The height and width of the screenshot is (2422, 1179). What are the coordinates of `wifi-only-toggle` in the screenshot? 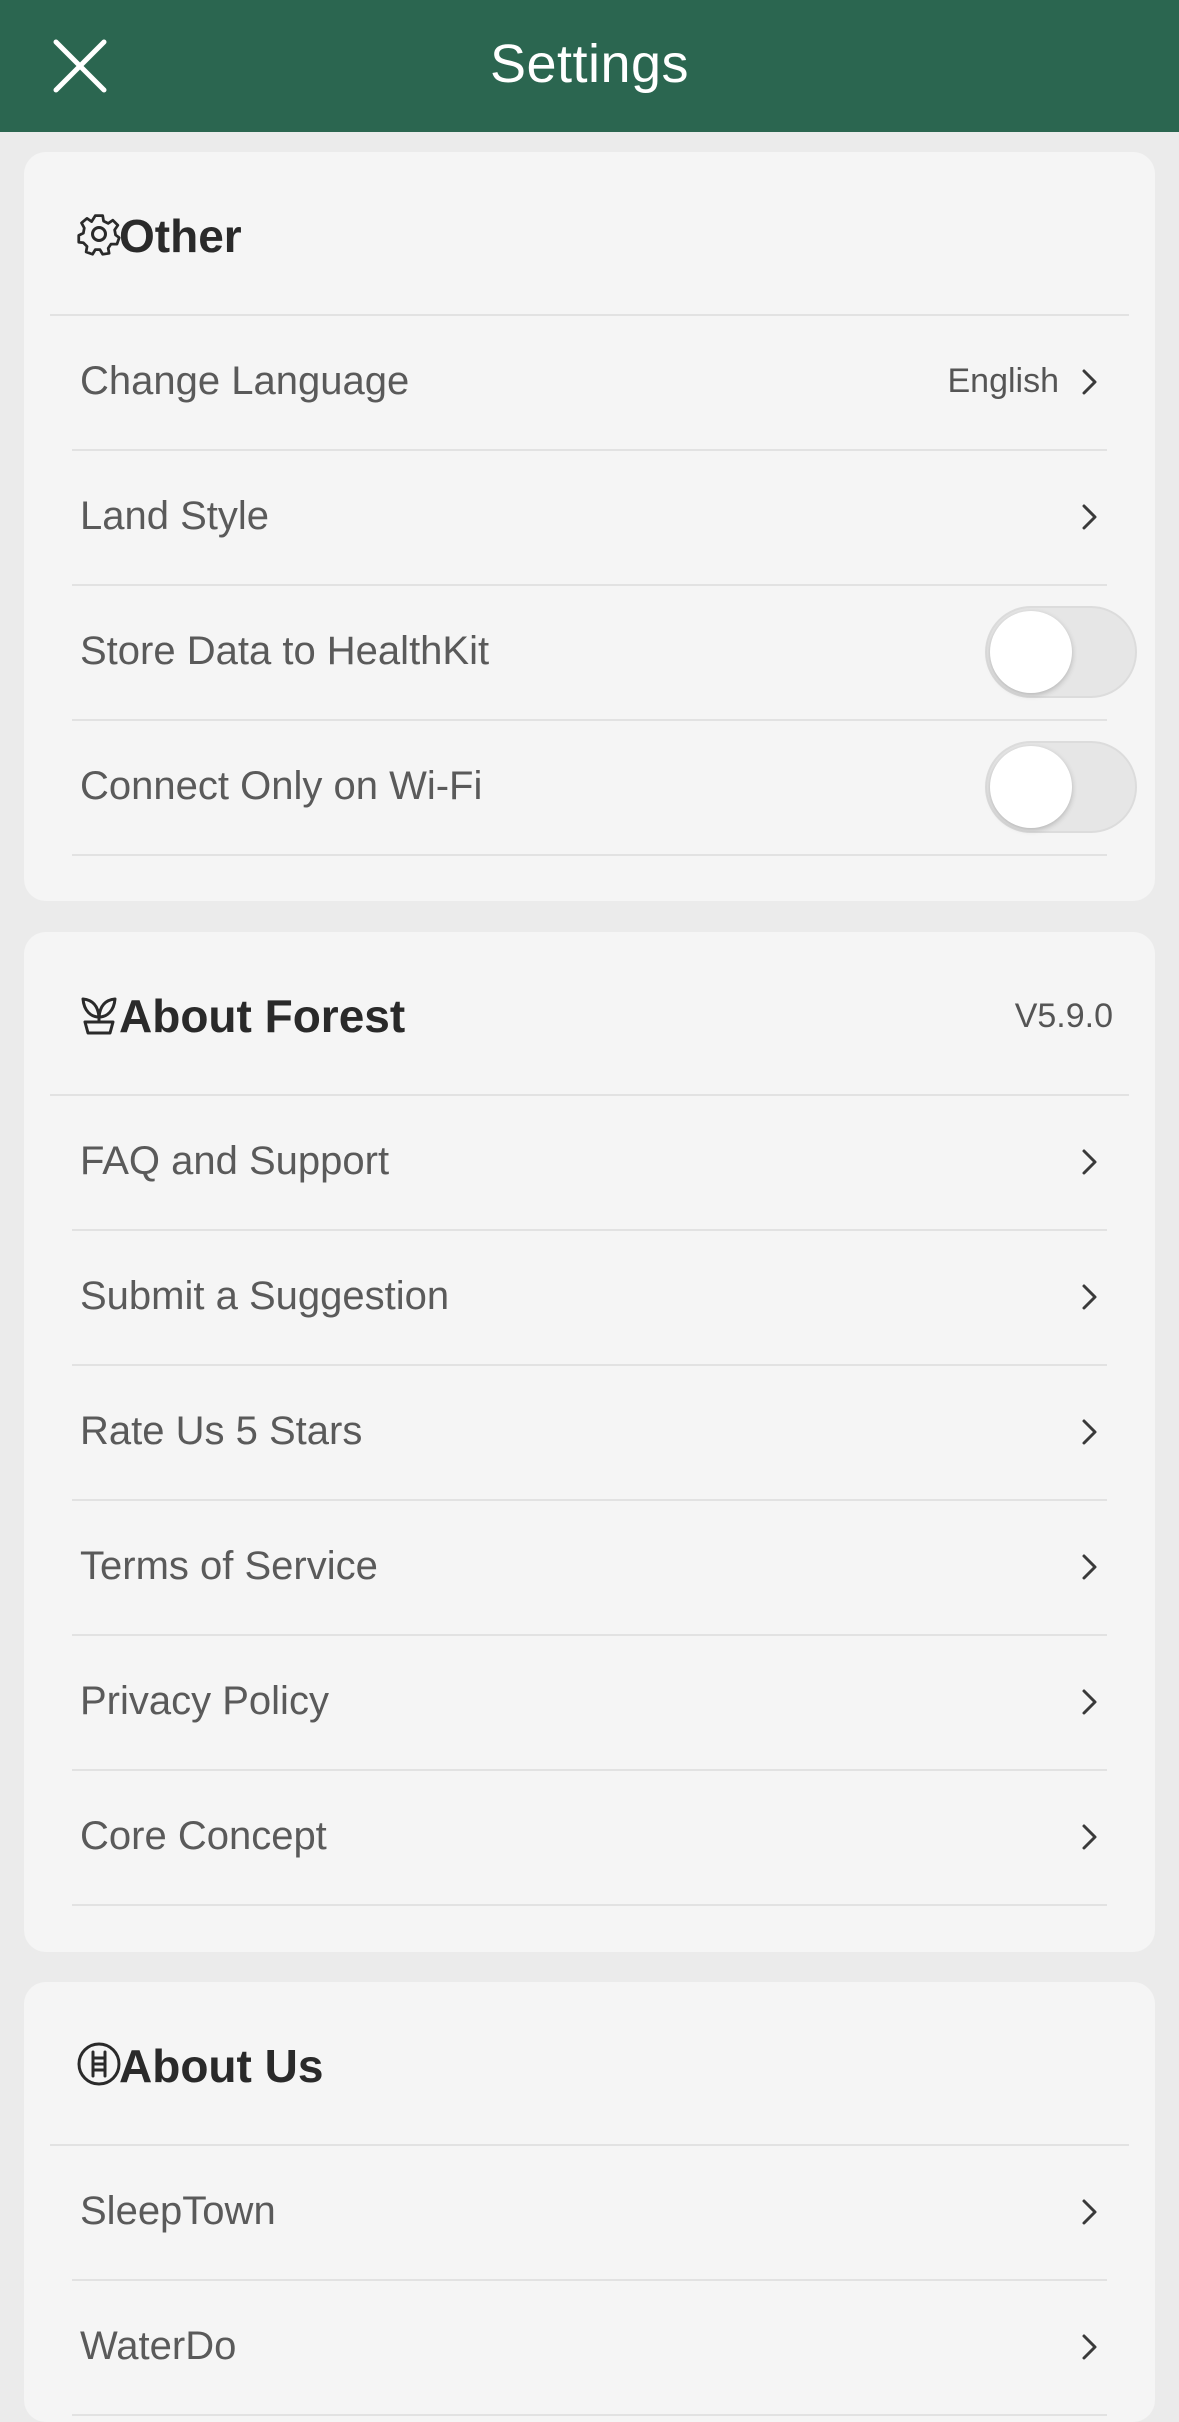 It's located at (1061, 786).